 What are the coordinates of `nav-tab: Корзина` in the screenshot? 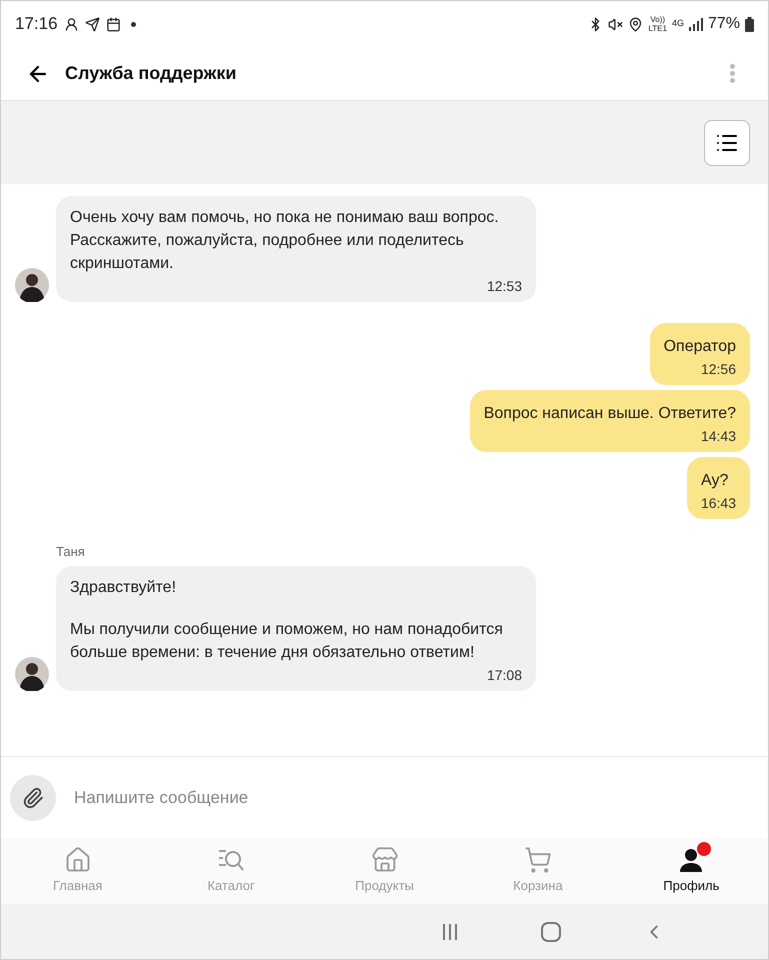 It's located at (538, 871).